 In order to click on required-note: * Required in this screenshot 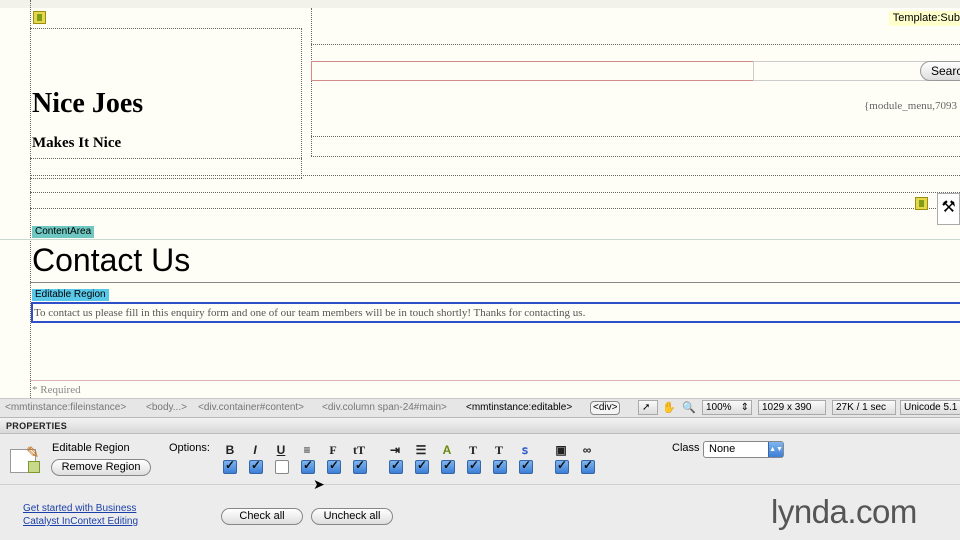, I will do `click(56, 390)`.